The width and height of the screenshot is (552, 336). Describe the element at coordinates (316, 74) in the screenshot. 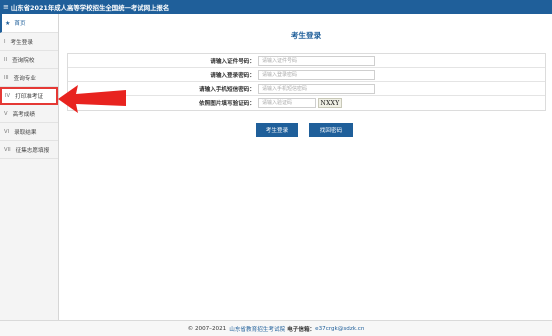

I see `password-input` at that location.